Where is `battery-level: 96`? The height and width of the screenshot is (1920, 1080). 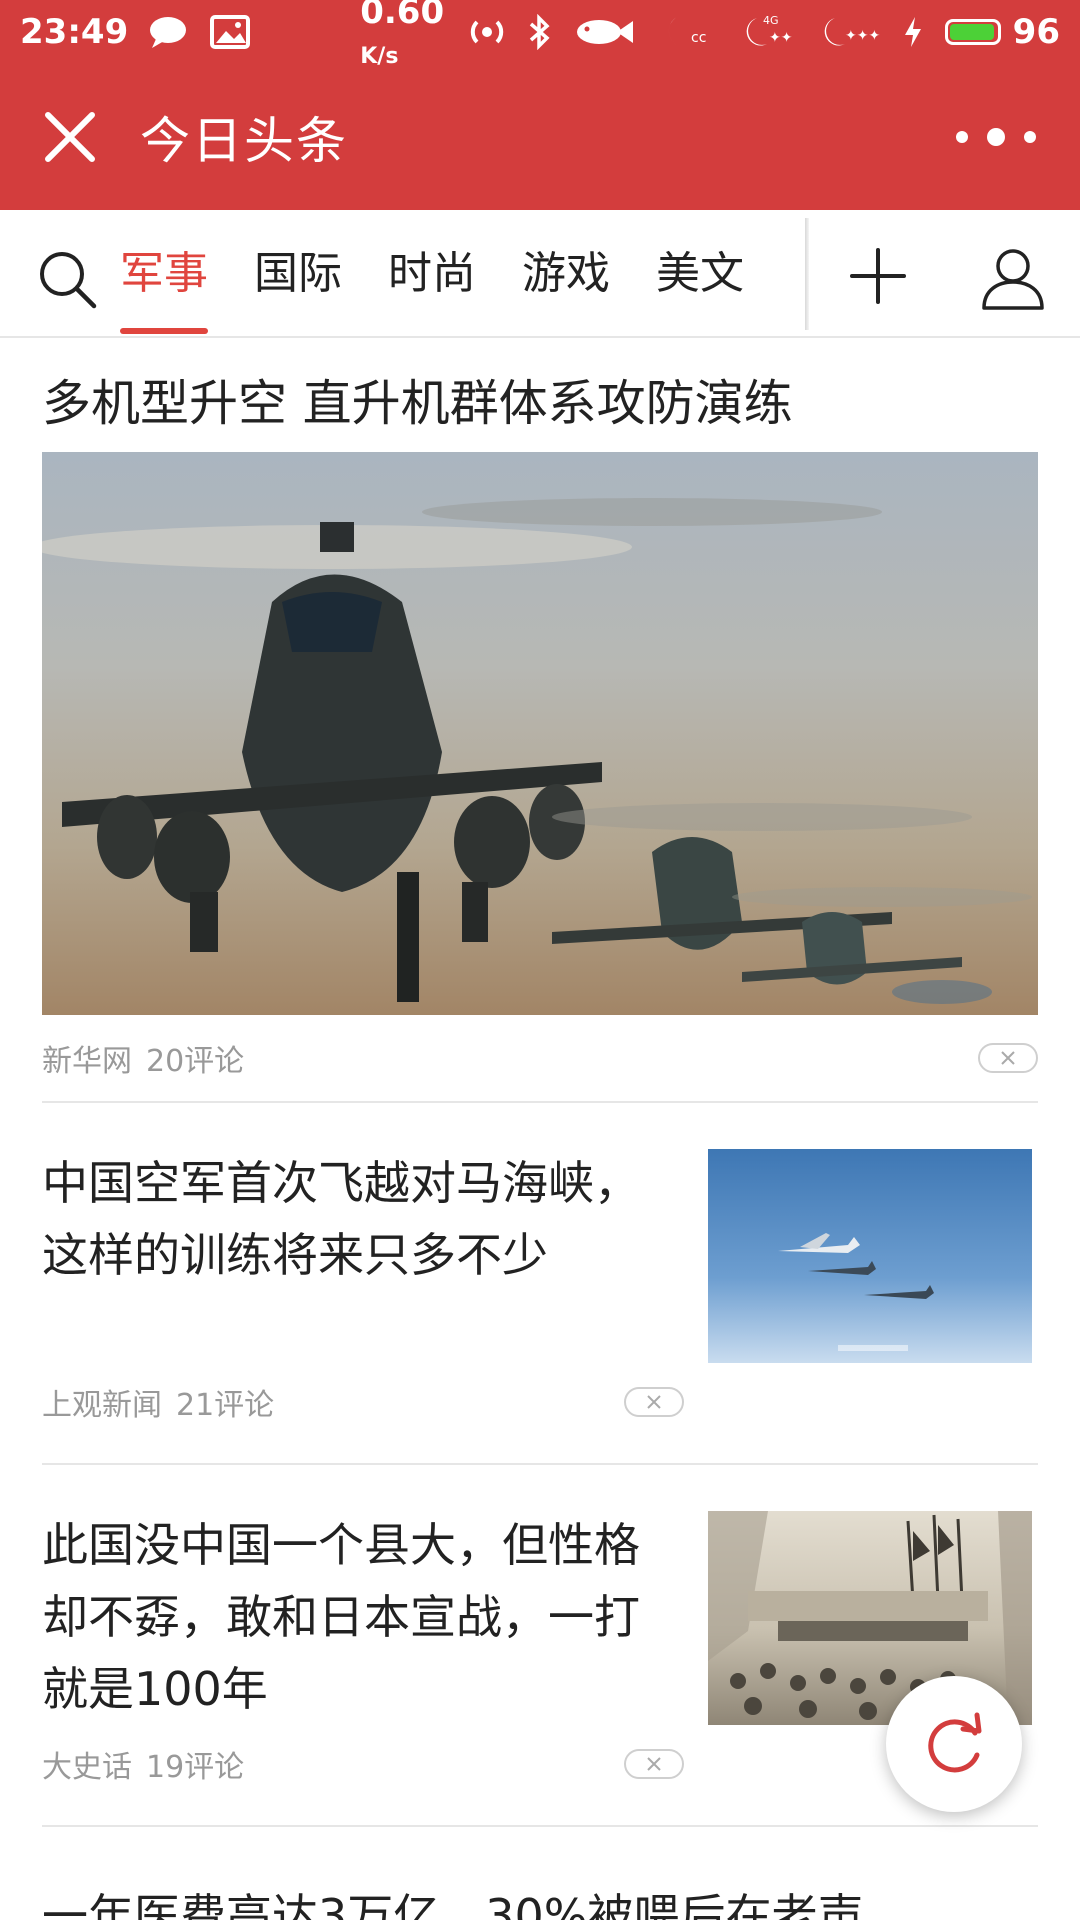 battery-level: 96 is located at coordinates (1036, 32).